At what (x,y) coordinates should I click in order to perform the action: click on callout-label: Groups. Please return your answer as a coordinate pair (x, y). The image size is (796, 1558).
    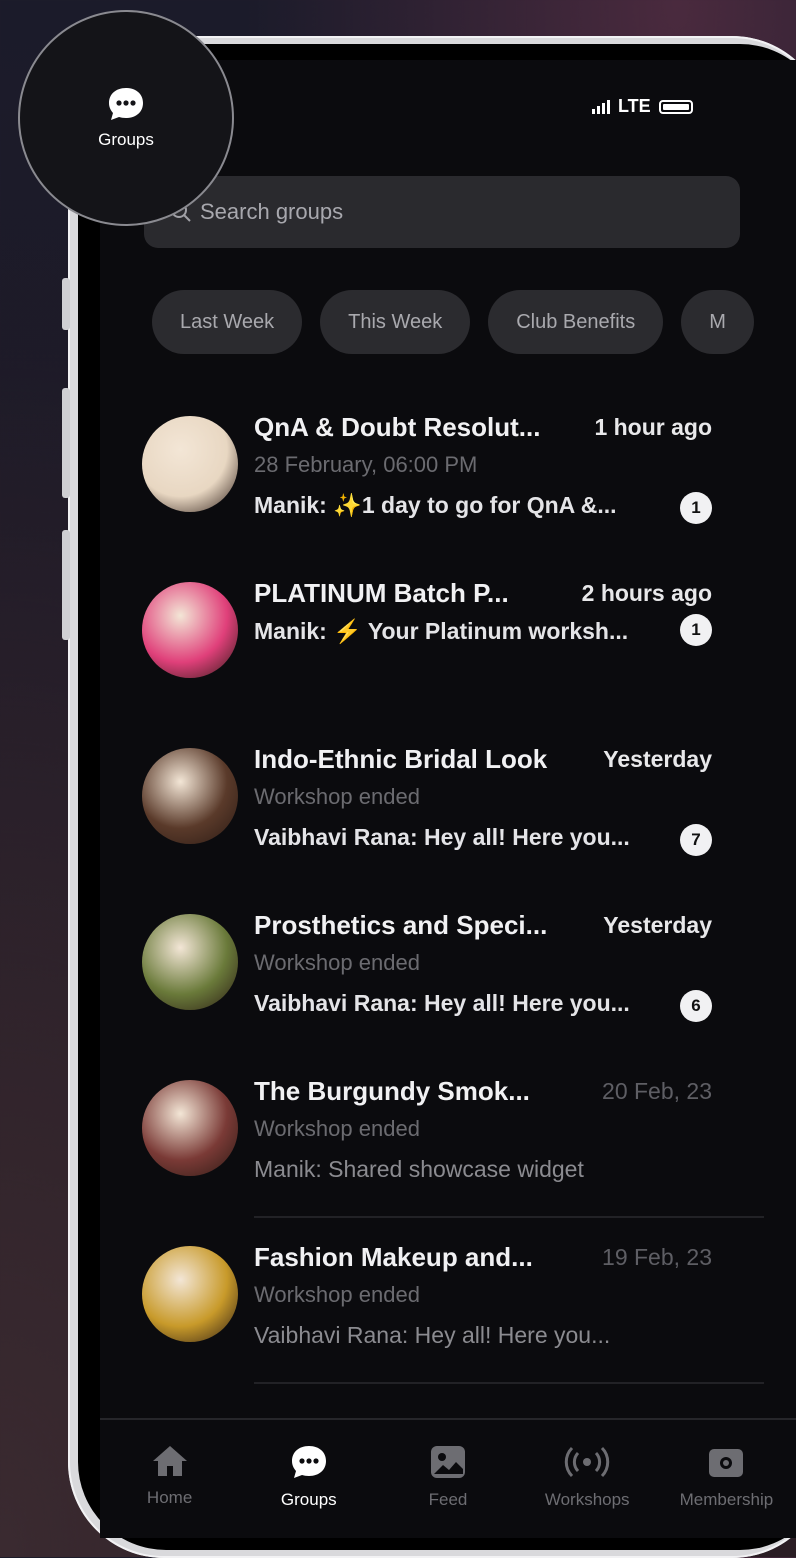
    Looking at the image, I should click on (126, 139).